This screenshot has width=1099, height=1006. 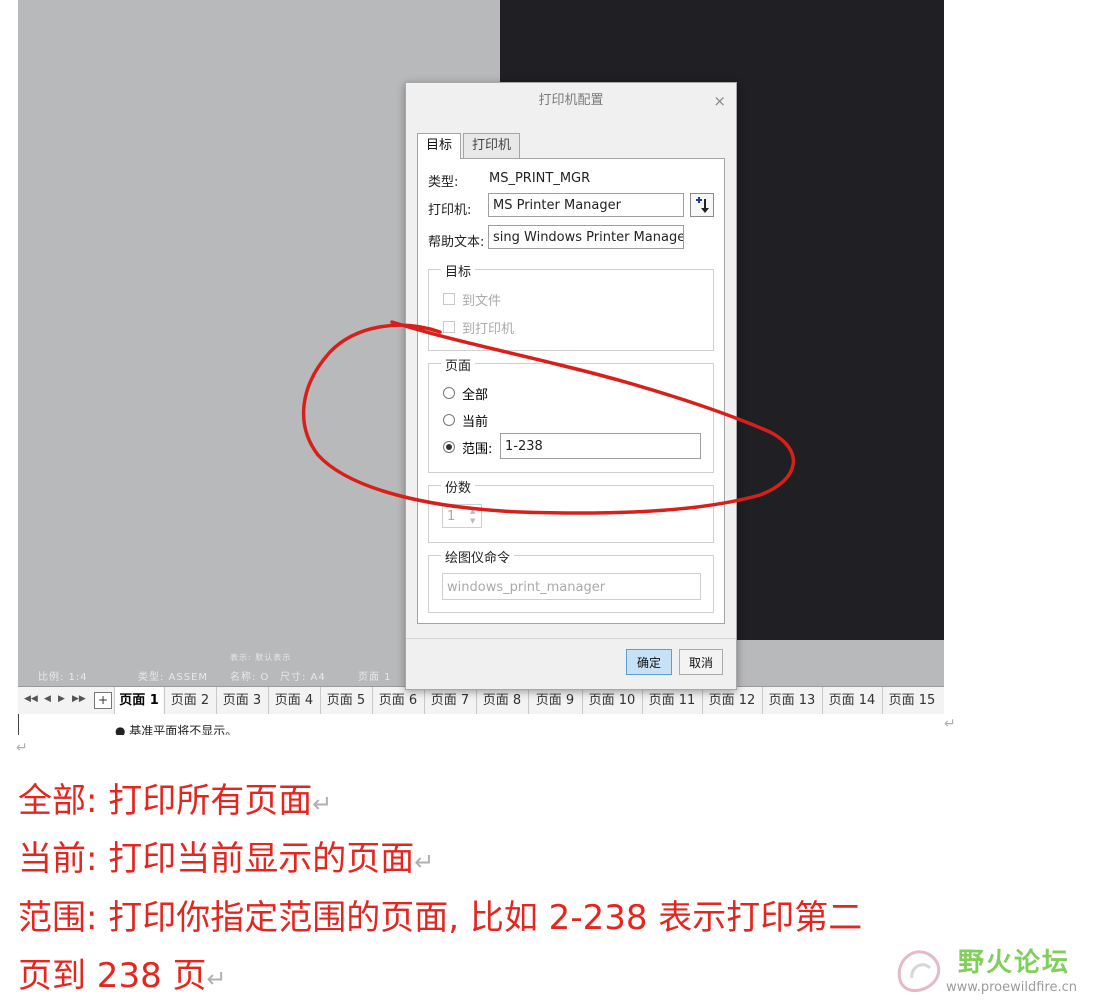 What do you see at coordinates (1011, 987) in the screenshot?
I see `watermark-url: www.proewildfire.cn` at bounding box center [1011, 987].